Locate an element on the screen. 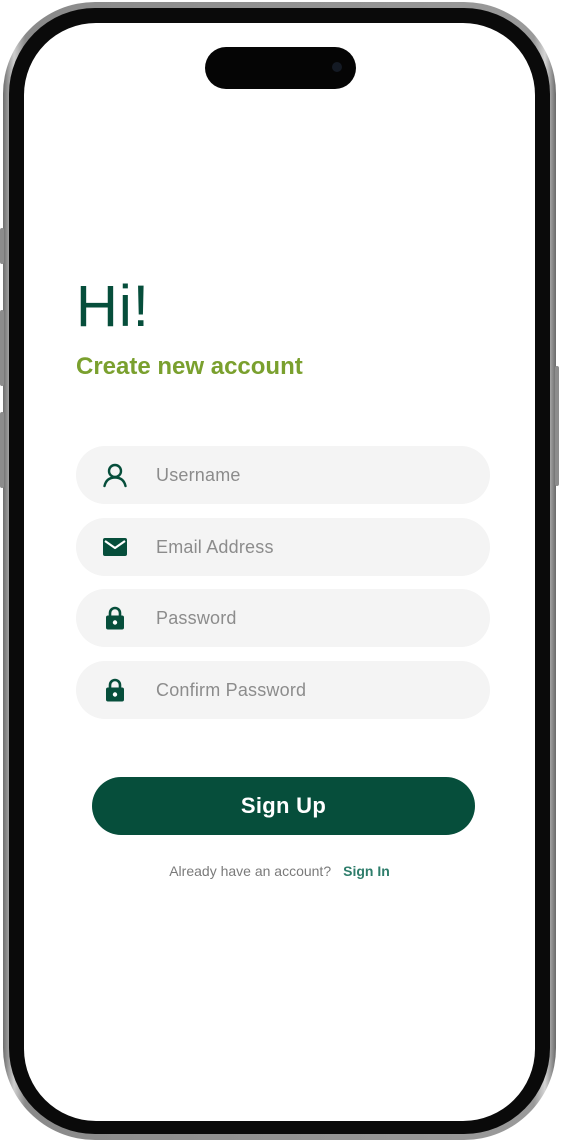 This screenshot has height=1144, width=561. dynamic-island is located at coordinates (280, 68).